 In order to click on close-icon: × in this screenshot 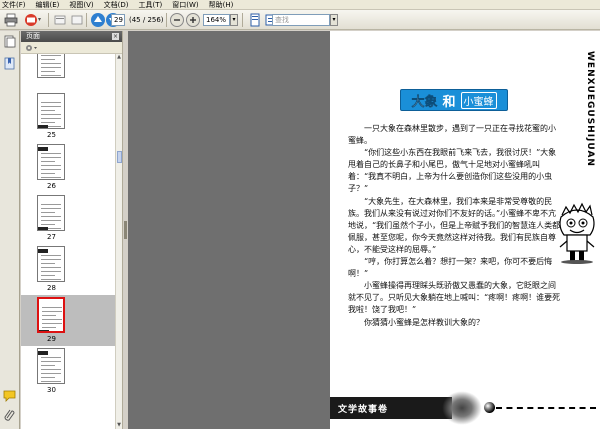, I will do `click(115, 36)`.